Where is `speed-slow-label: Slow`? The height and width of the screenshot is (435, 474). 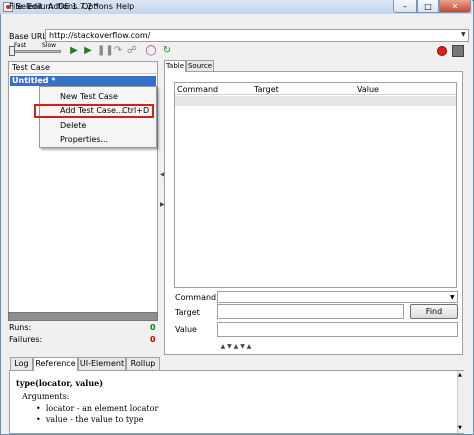 speed-slow-label: Slow is located at coordinates (49, 45).